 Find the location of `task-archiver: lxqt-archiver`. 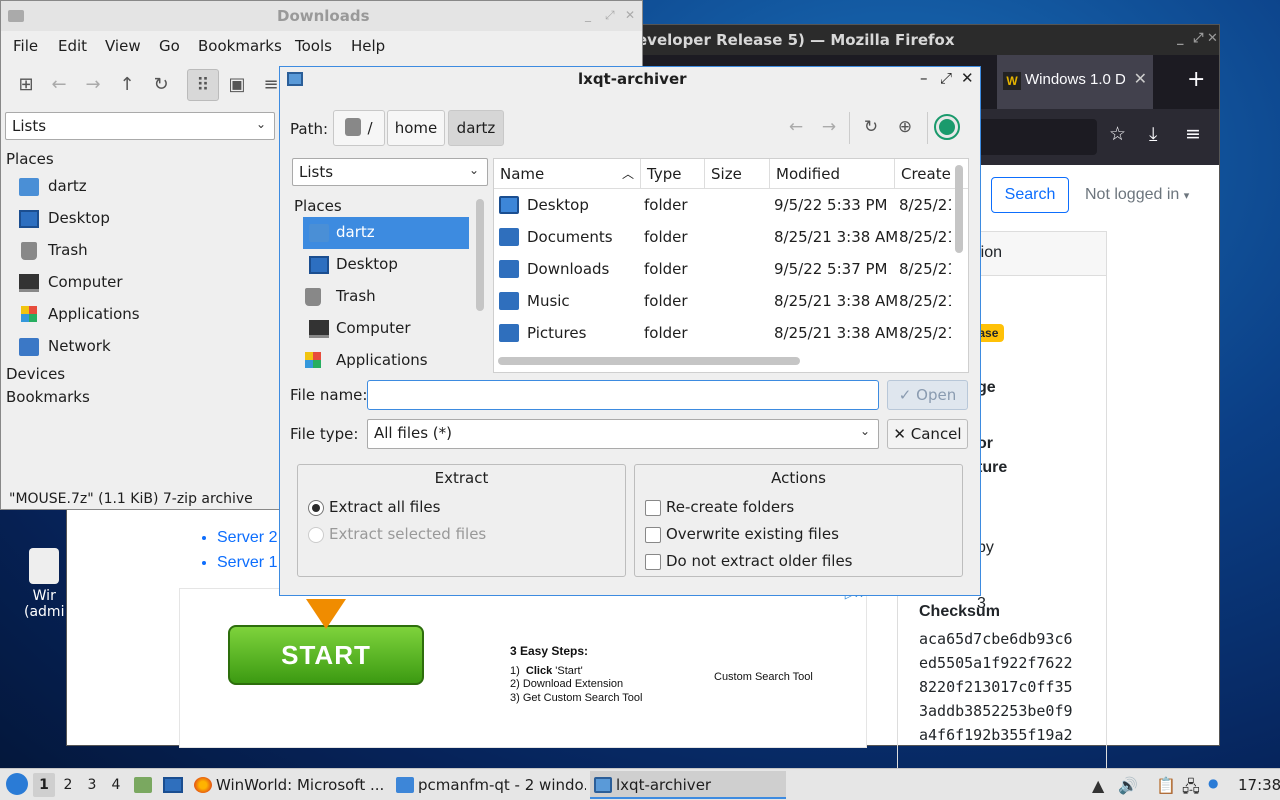

task-archiver: lxqt-archiver is located at coordinates (688, 785).